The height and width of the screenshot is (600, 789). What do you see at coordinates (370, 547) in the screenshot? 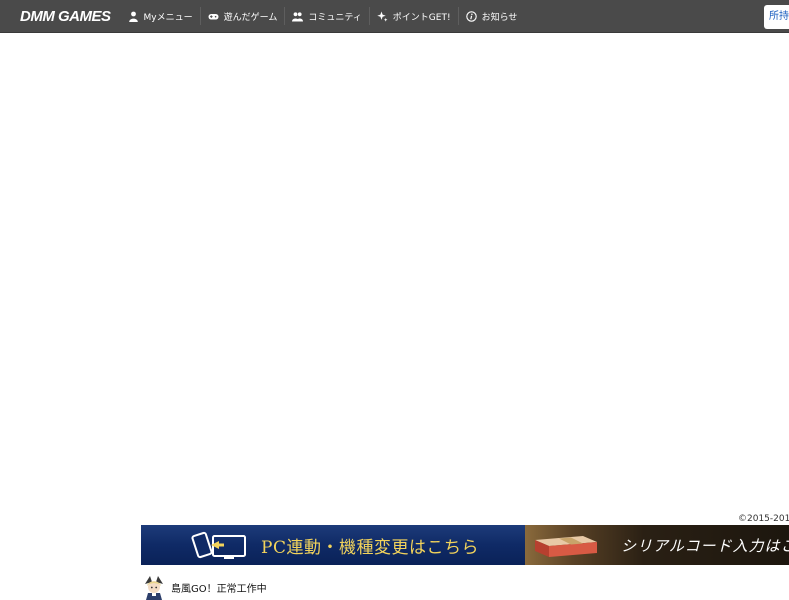
I see `pc-link-banner-text: PC連動・機種変更はこちら` at bounding box center [370, 547].